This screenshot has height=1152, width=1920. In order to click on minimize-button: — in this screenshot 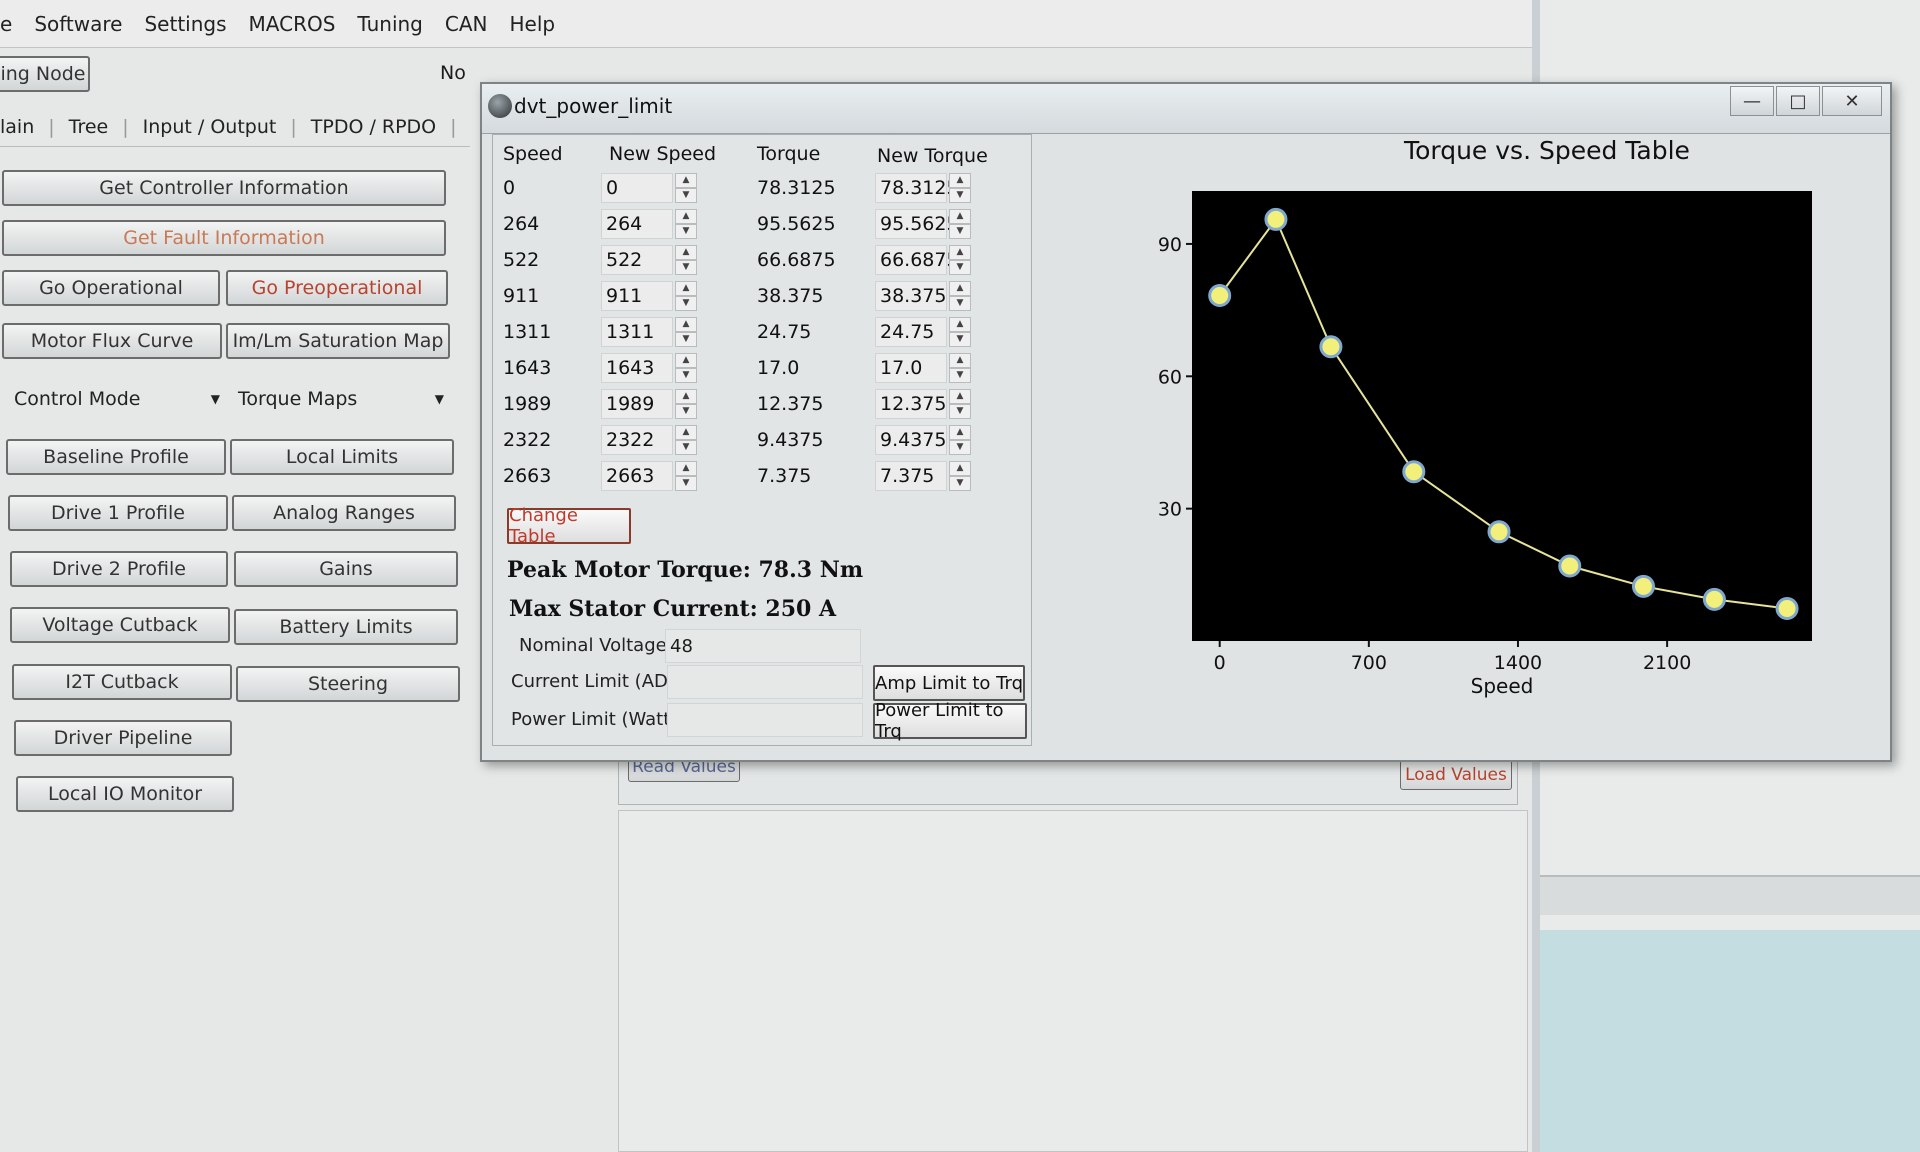, I will do `click(1752, 101)`.